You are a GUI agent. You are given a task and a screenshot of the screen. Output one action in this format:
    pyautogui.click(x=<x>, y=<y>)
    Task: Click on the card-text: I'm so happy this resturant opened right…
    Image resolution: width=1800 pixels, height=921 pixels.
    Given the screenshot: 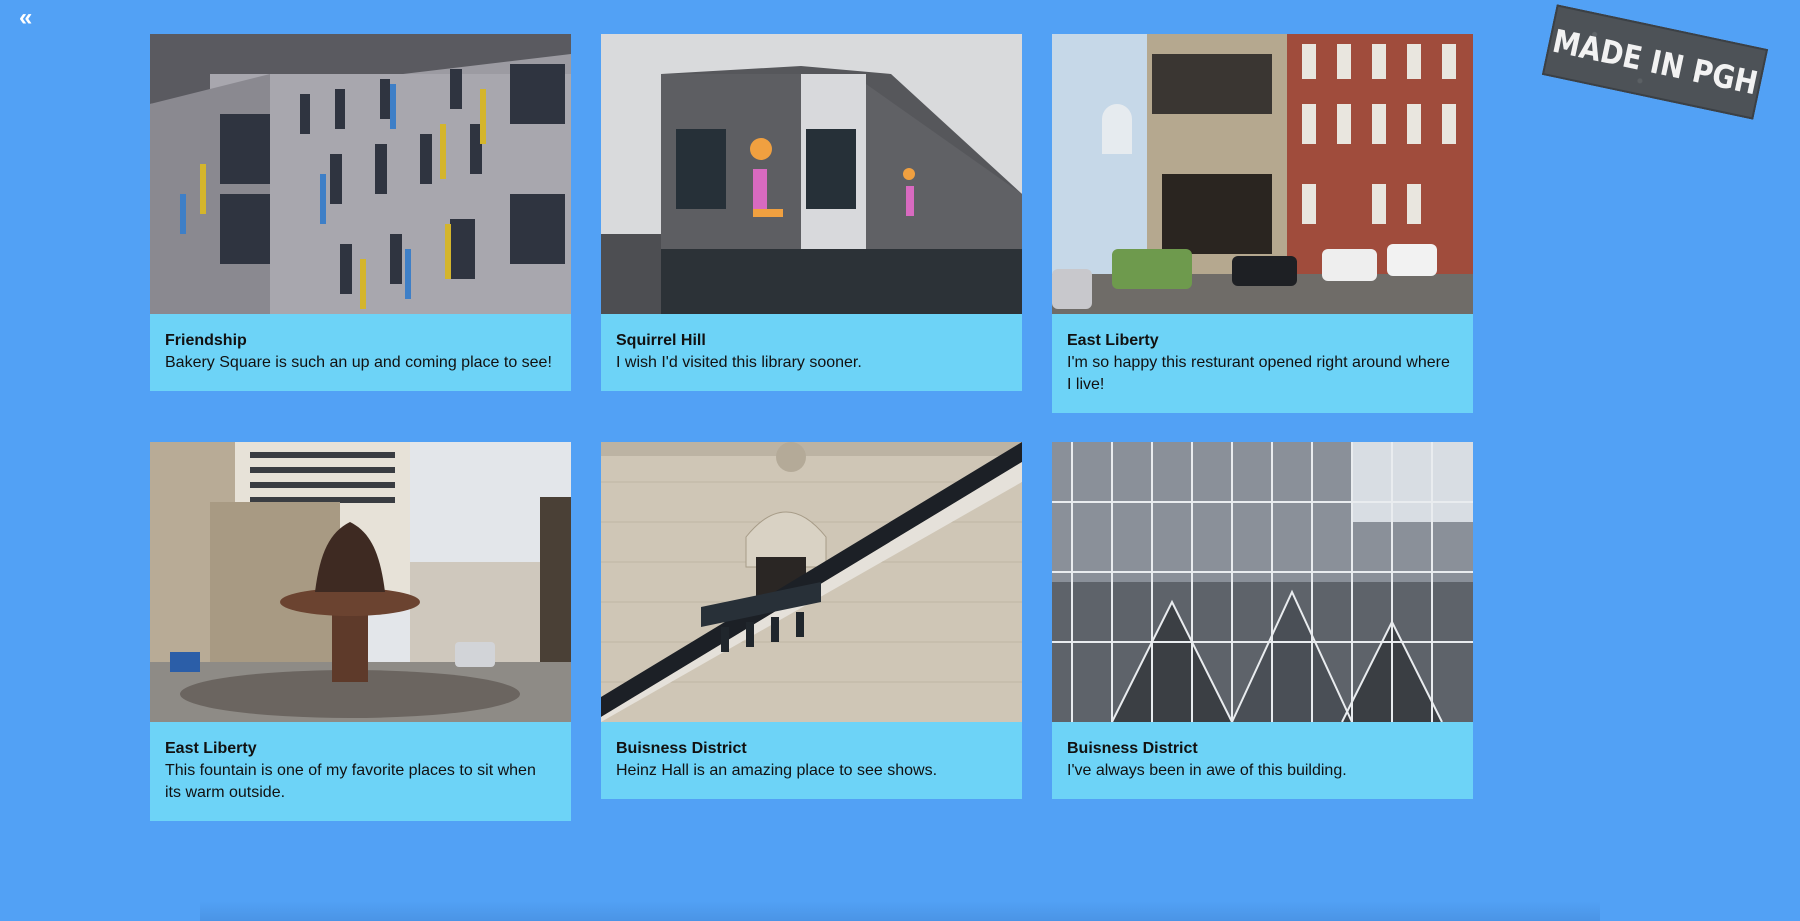 What is the action you would take?
    pyautogui.click(x=1258, y=373)
    